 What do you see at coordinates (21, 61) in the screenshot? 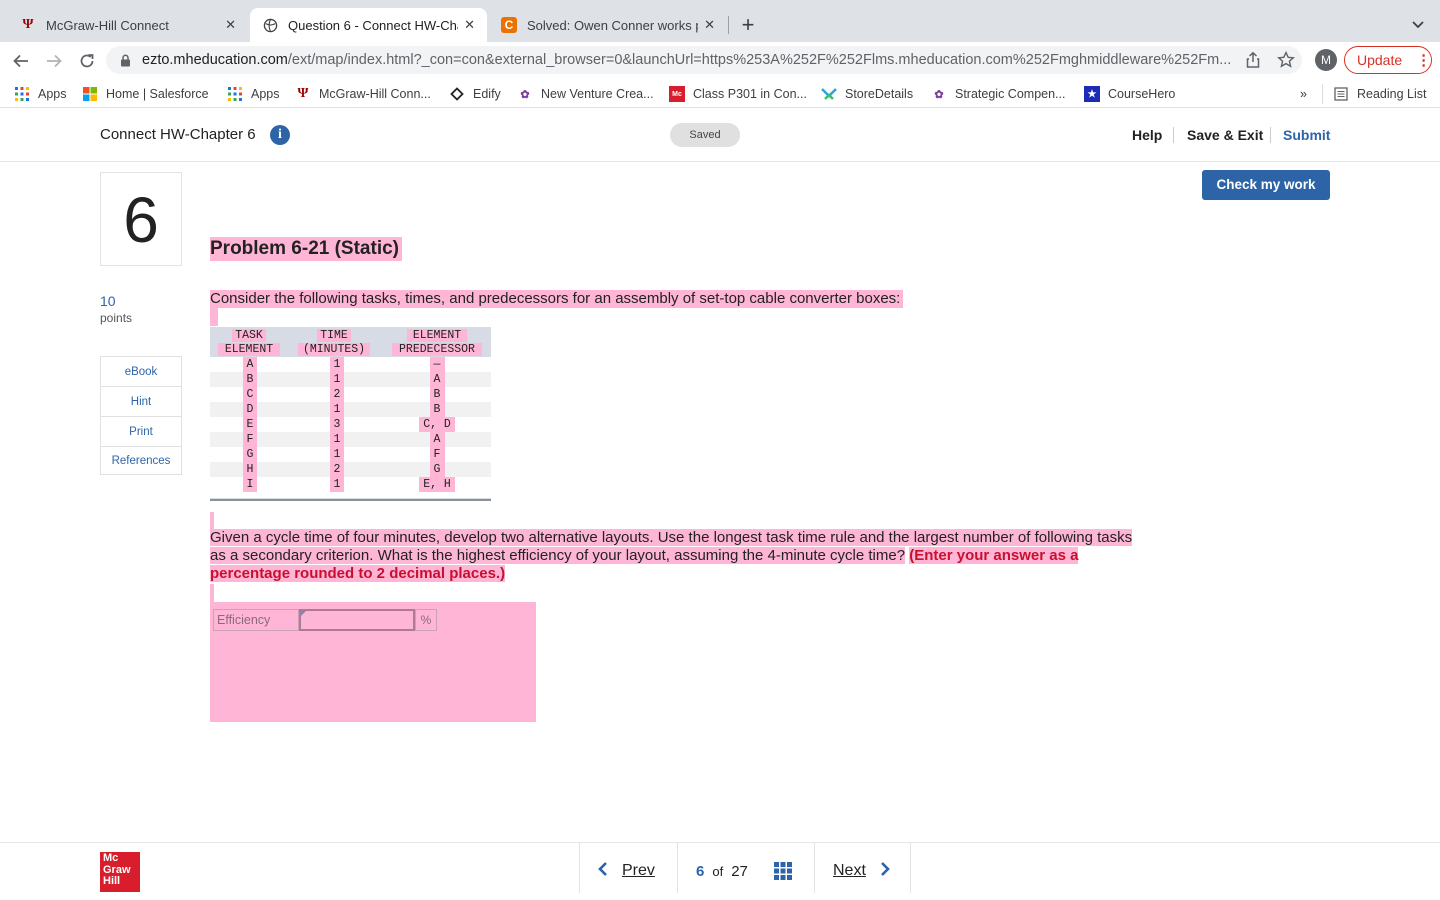
I see `back-arrow-icon` at bounding box center [21, 61].